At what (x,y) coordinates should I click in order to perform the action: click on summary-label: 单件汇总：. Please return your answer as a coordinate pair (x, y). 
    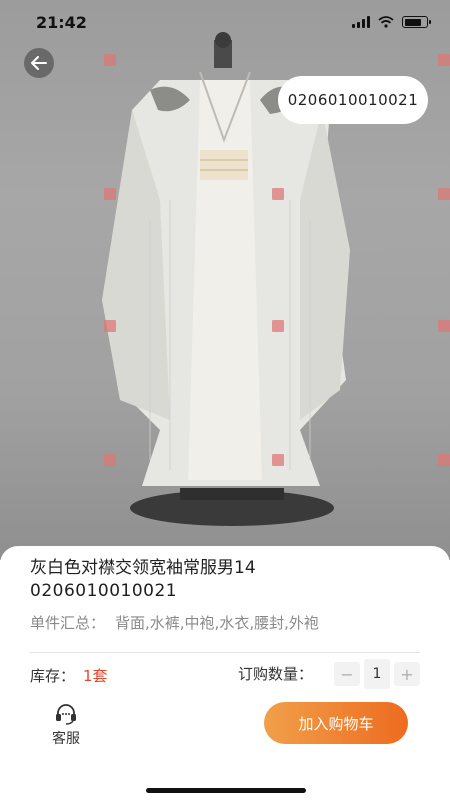
    Looking at the image, I should click on (68, 623).